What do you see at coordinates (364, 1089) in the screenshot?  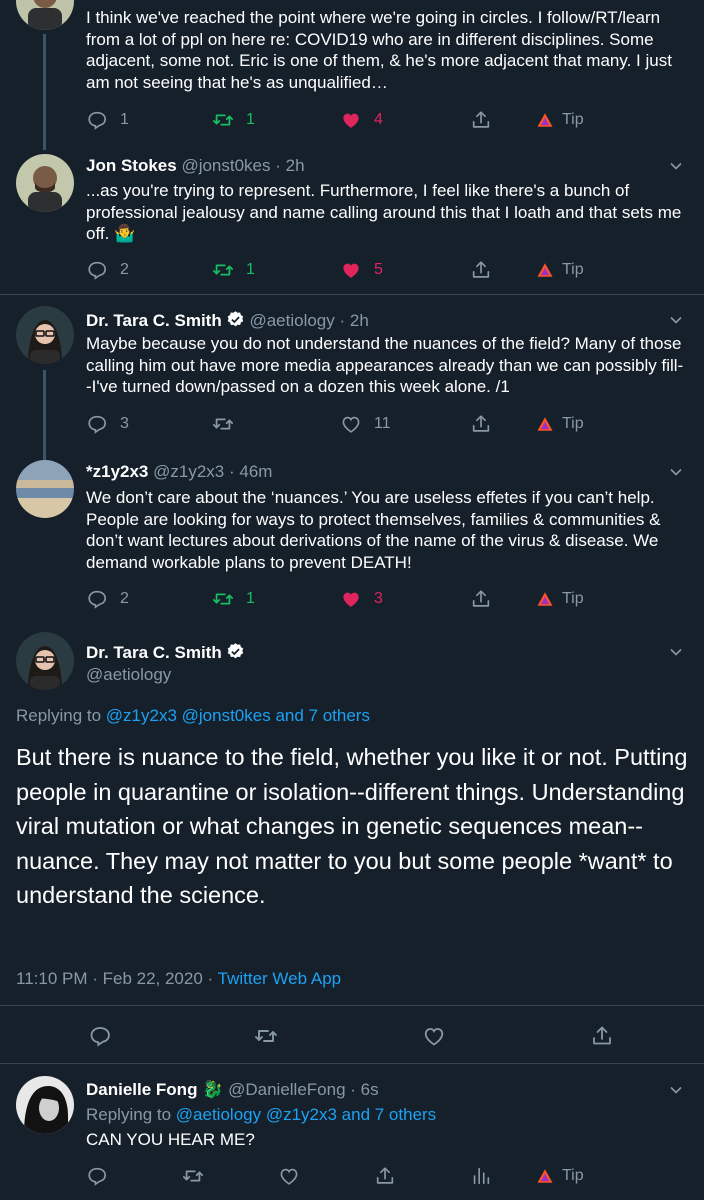 I see `tweet-time: · 6s` at bounding box center [364, 1089].